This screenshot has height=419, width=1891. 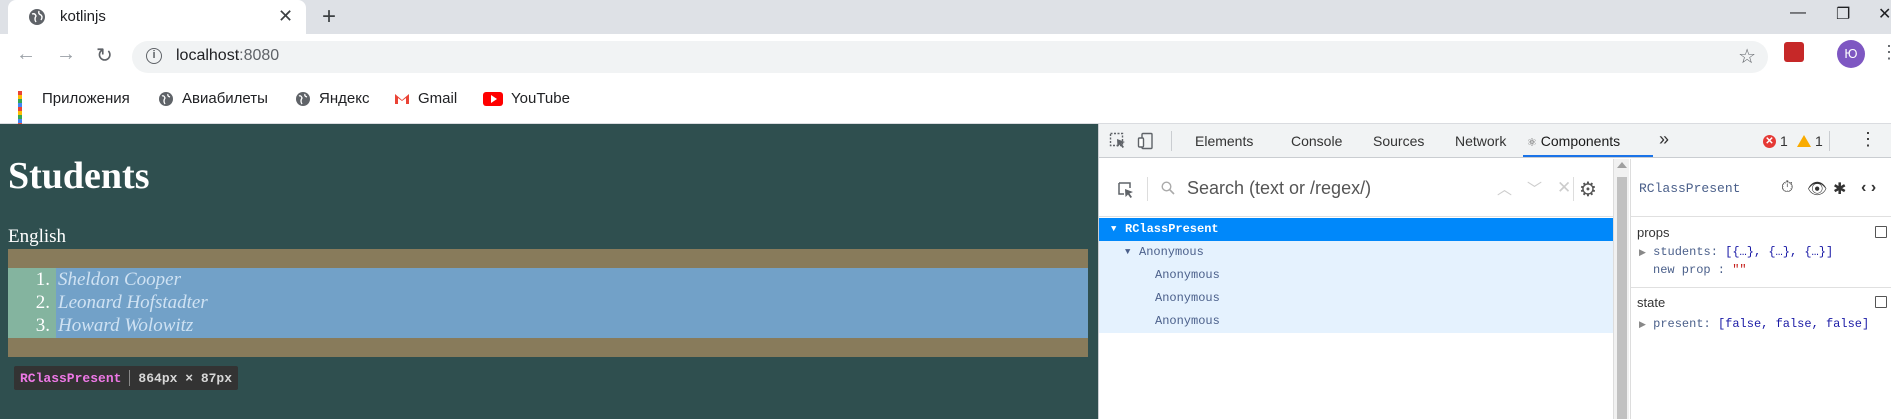 I want to click on url-port: :8080, so click(x=259, y=55).